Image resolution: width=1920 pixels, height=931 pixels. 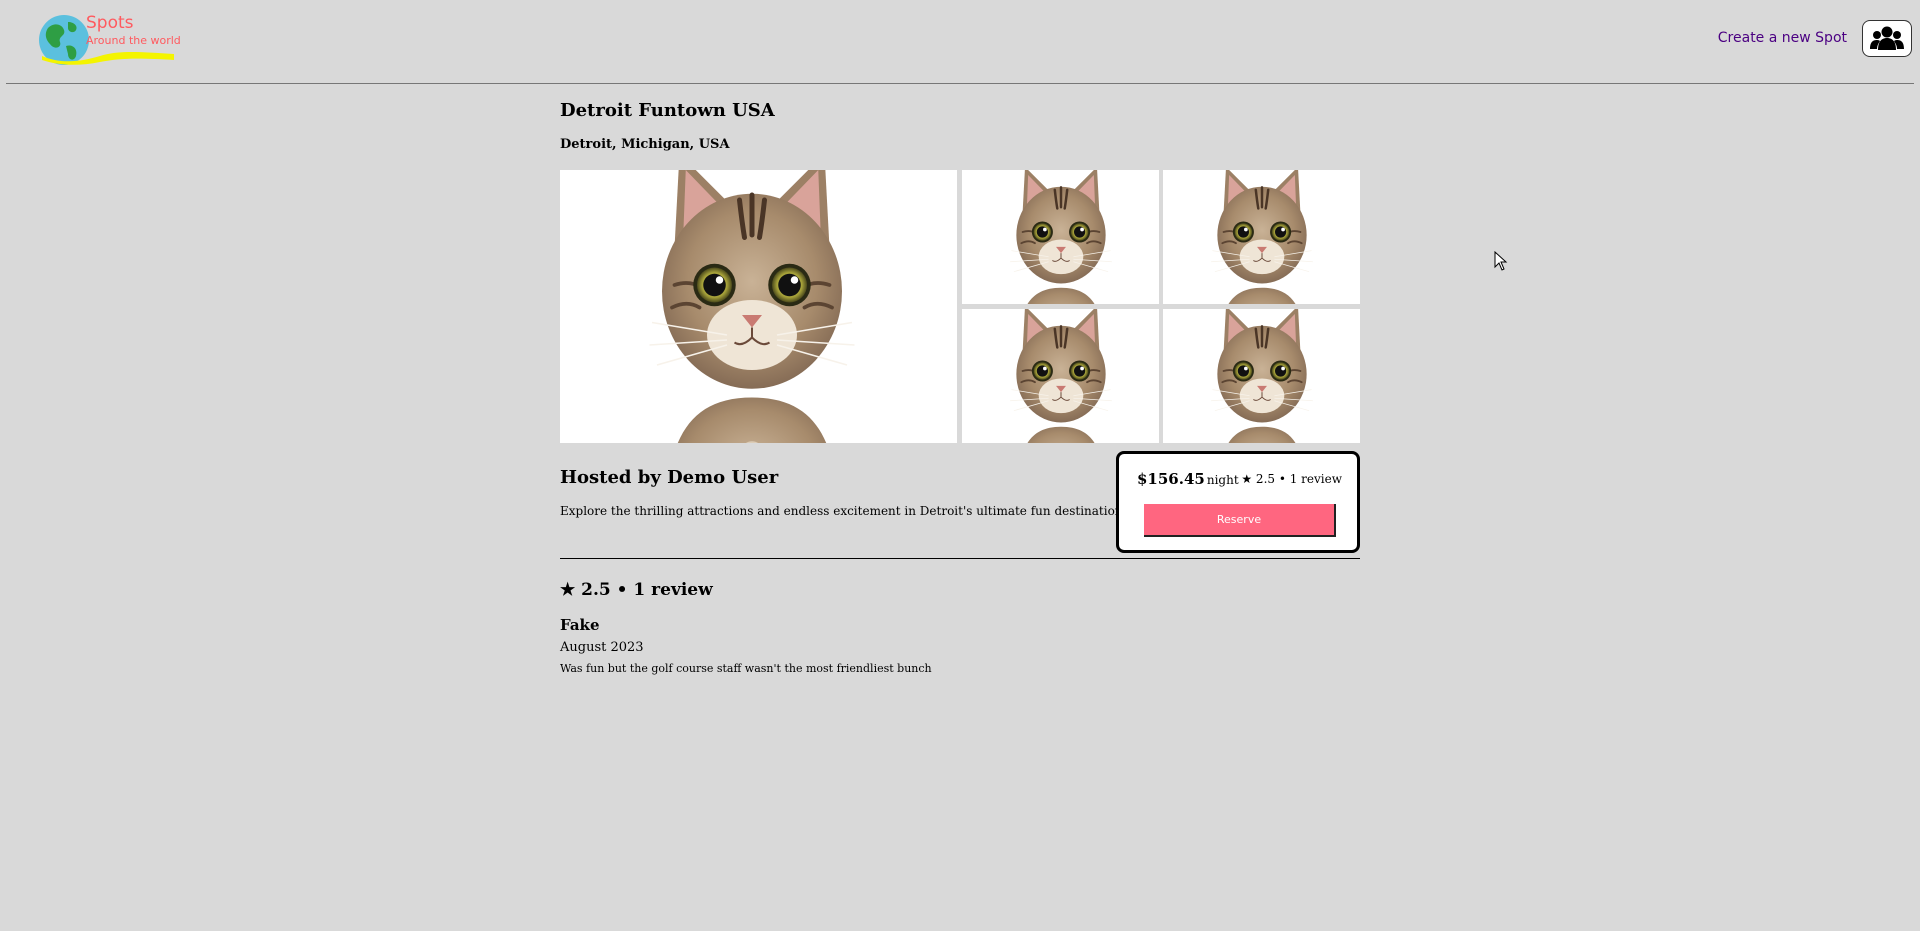 What do you see at coordinates (110, 23) in the screenshot?
I see `logo-title: Spots` at bounding box center [110, 23].